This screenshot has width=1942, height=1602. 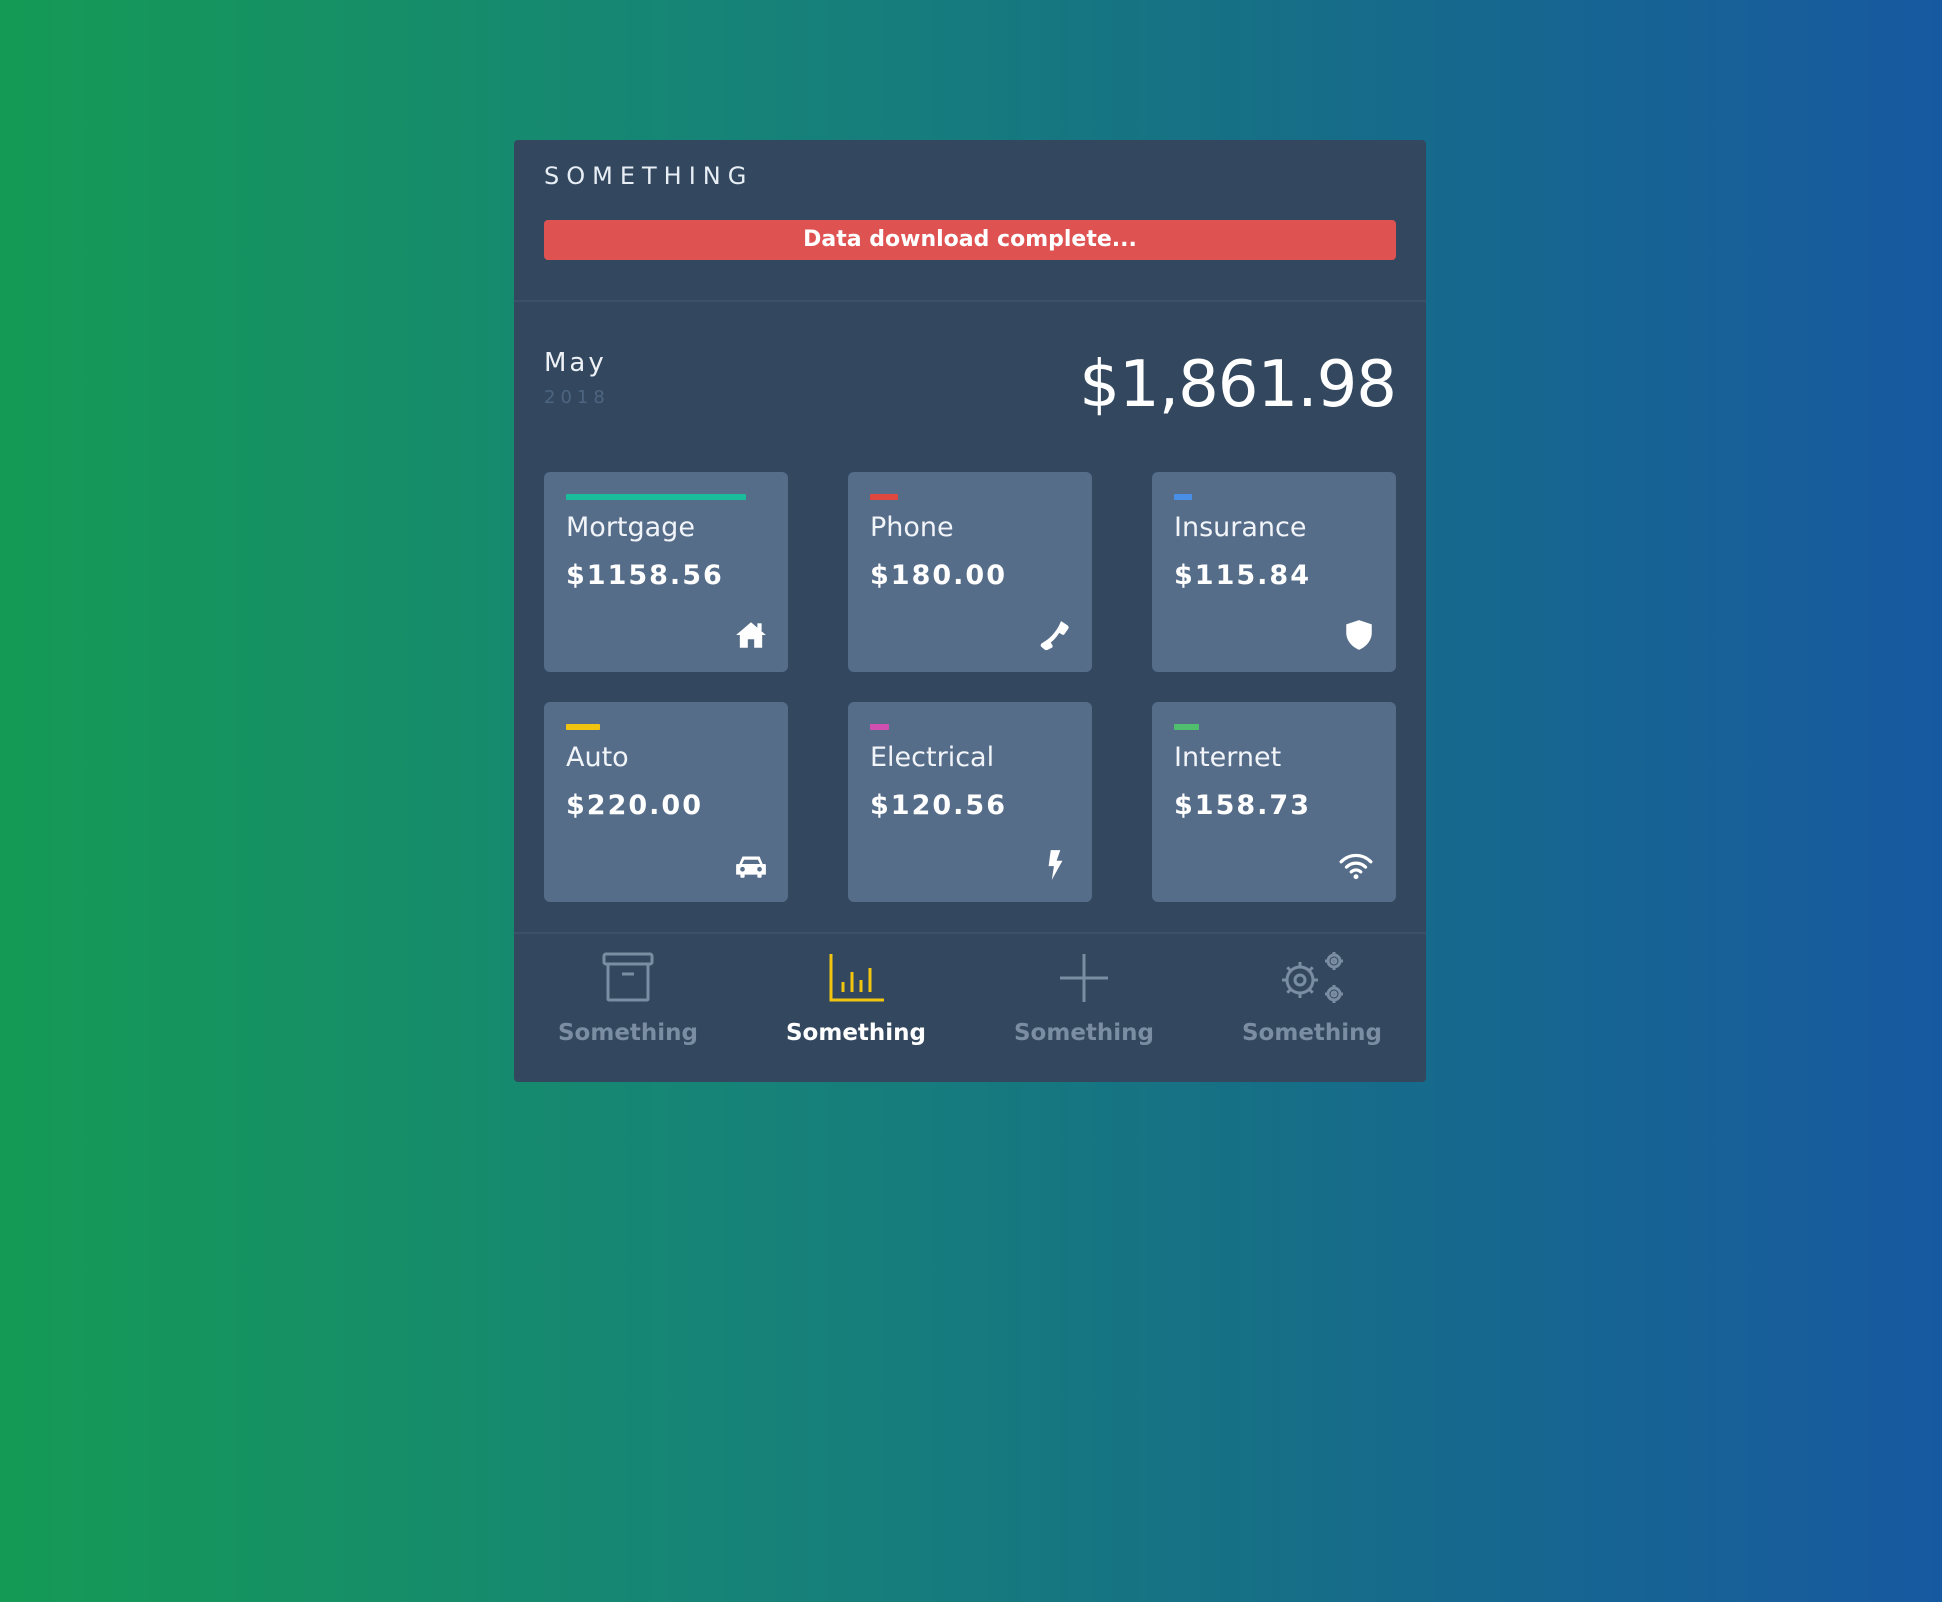 What do you see at coordinates (938, 575) in the screenshot?
I see `card-amount: $180.00` at bounding box center [938, 575].